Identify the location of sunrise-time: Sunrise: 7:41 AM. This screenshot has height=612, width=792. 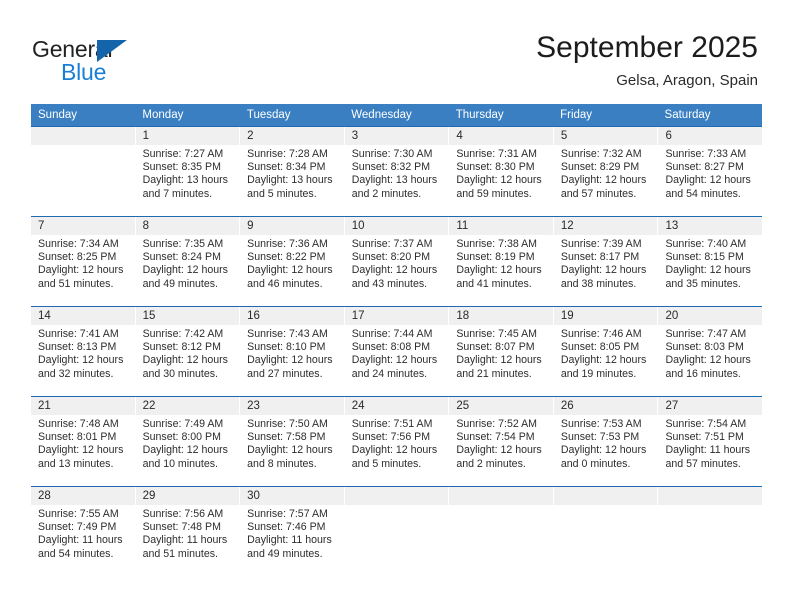
(78, 334).